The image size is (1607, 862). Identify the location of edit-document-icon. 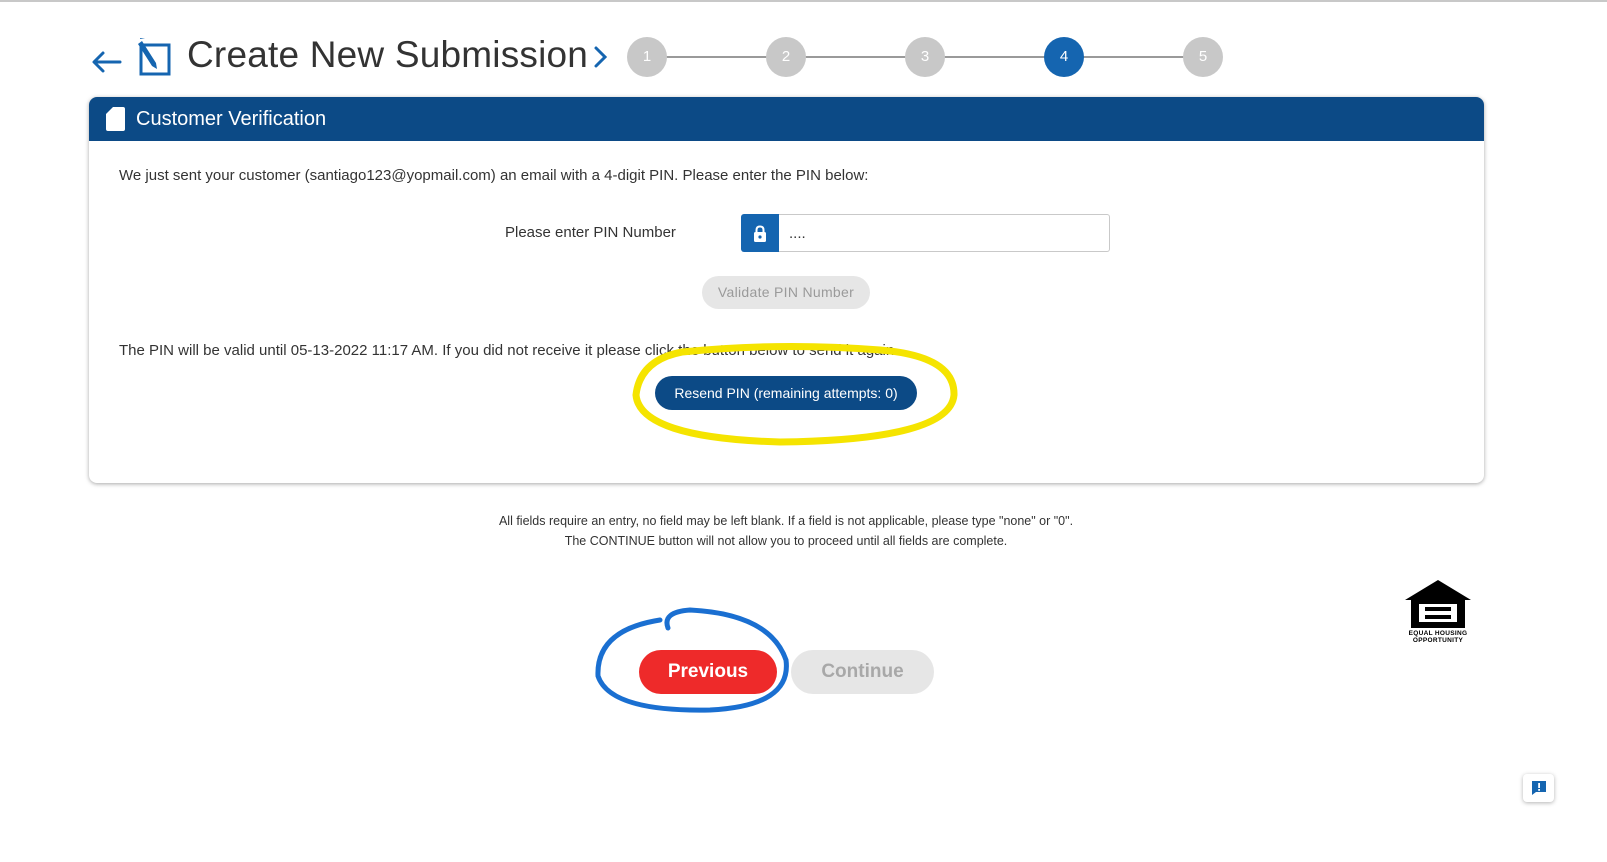
(154, 57).